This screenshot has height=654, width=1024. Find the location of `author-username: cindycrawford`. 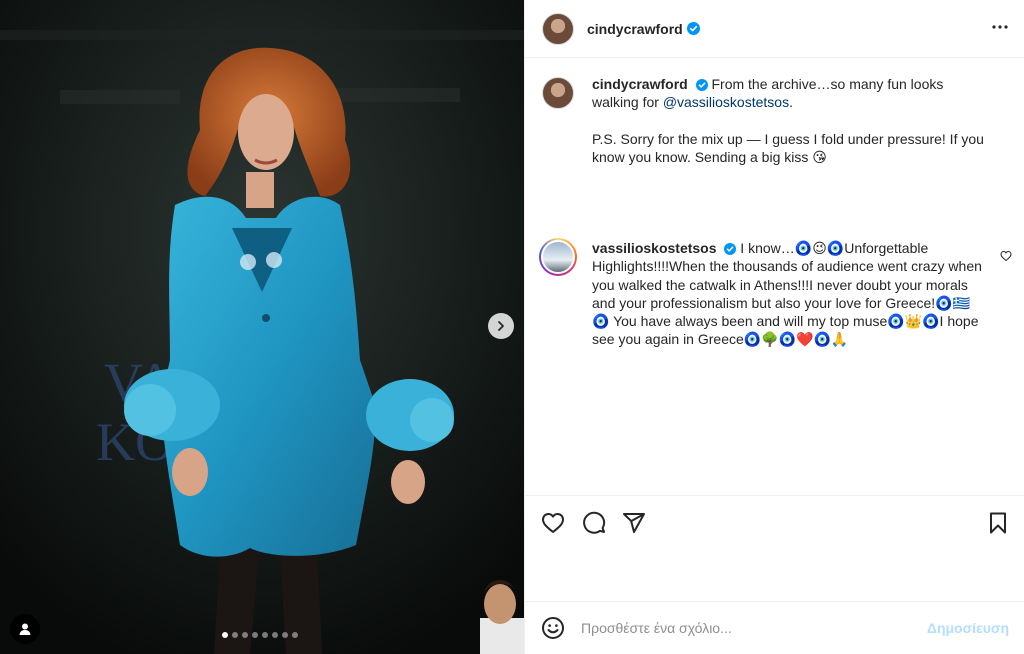

author-username: cindycrawford is located at coordinates (635, 29).